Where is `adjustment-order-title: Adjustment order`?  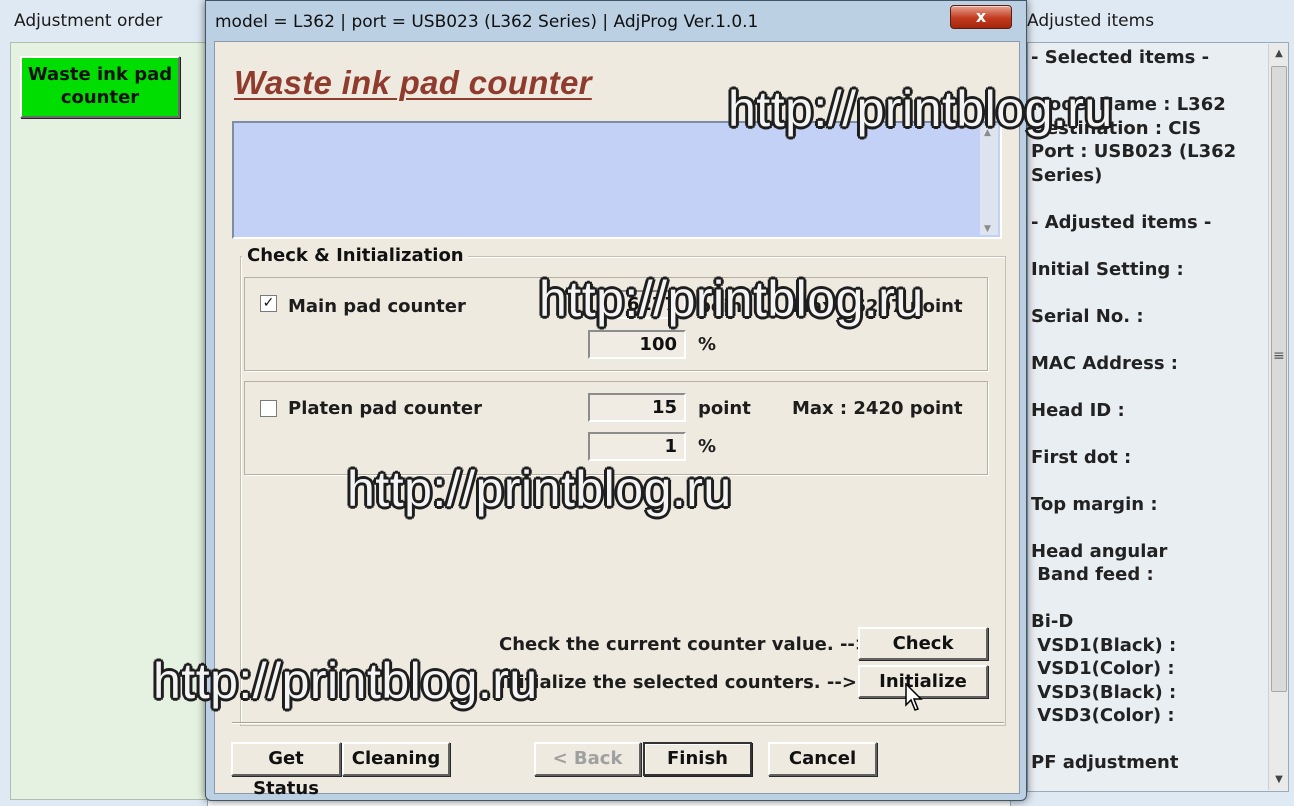
adjustment-order-title: Adjustment order is located at coordinates (88, 21).